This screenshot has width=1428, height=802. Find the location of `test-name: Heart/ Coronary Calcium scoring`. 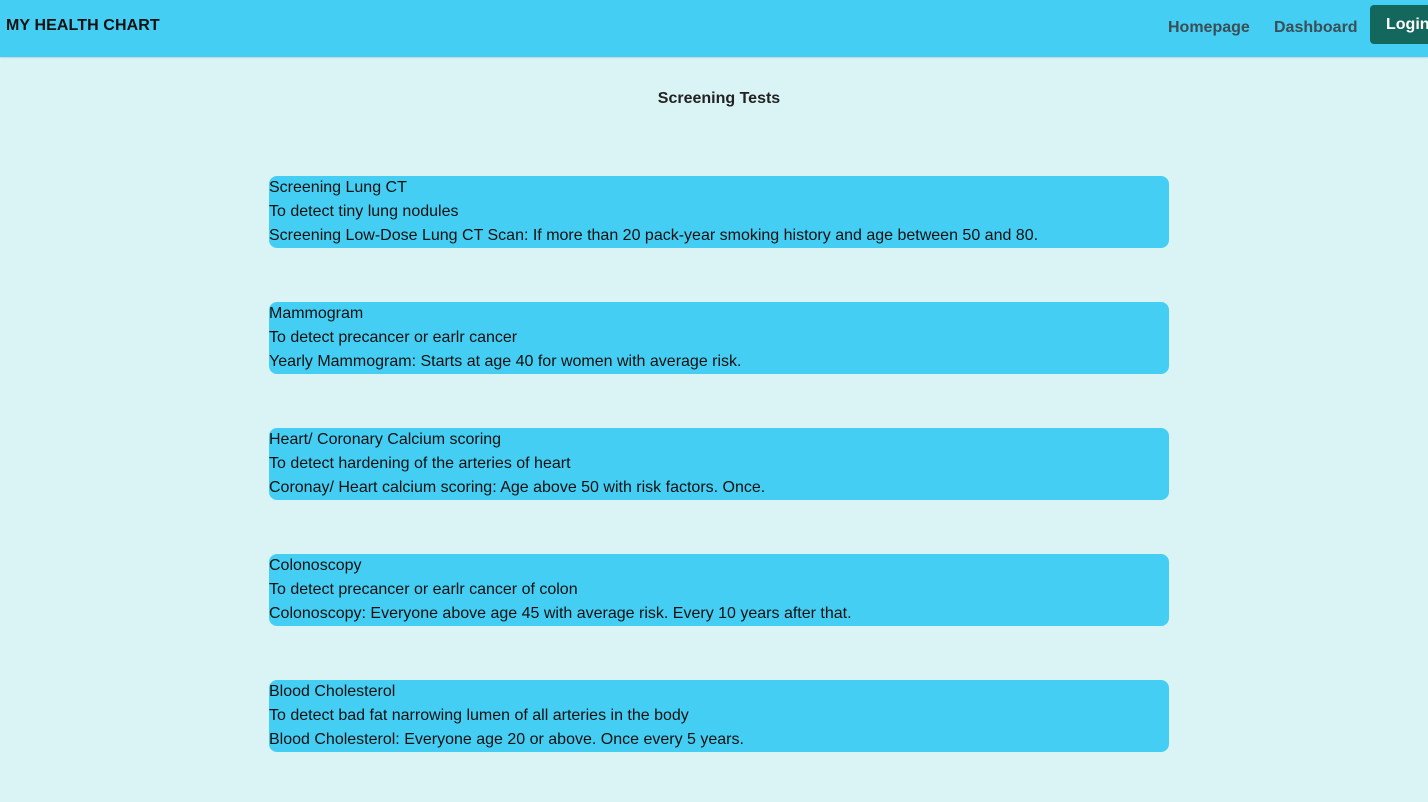

test-name: Heart/ Coronary Calcium scoring is located at coordinates (385, 439).